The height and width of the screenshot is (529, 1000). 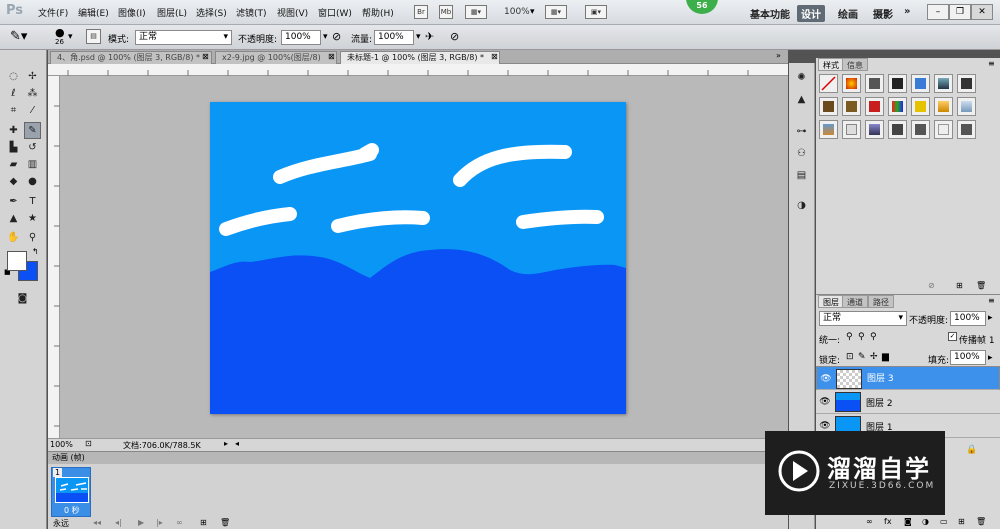 I want to click on lock-pixels-icon: ✎, so click(x=862, y=357).